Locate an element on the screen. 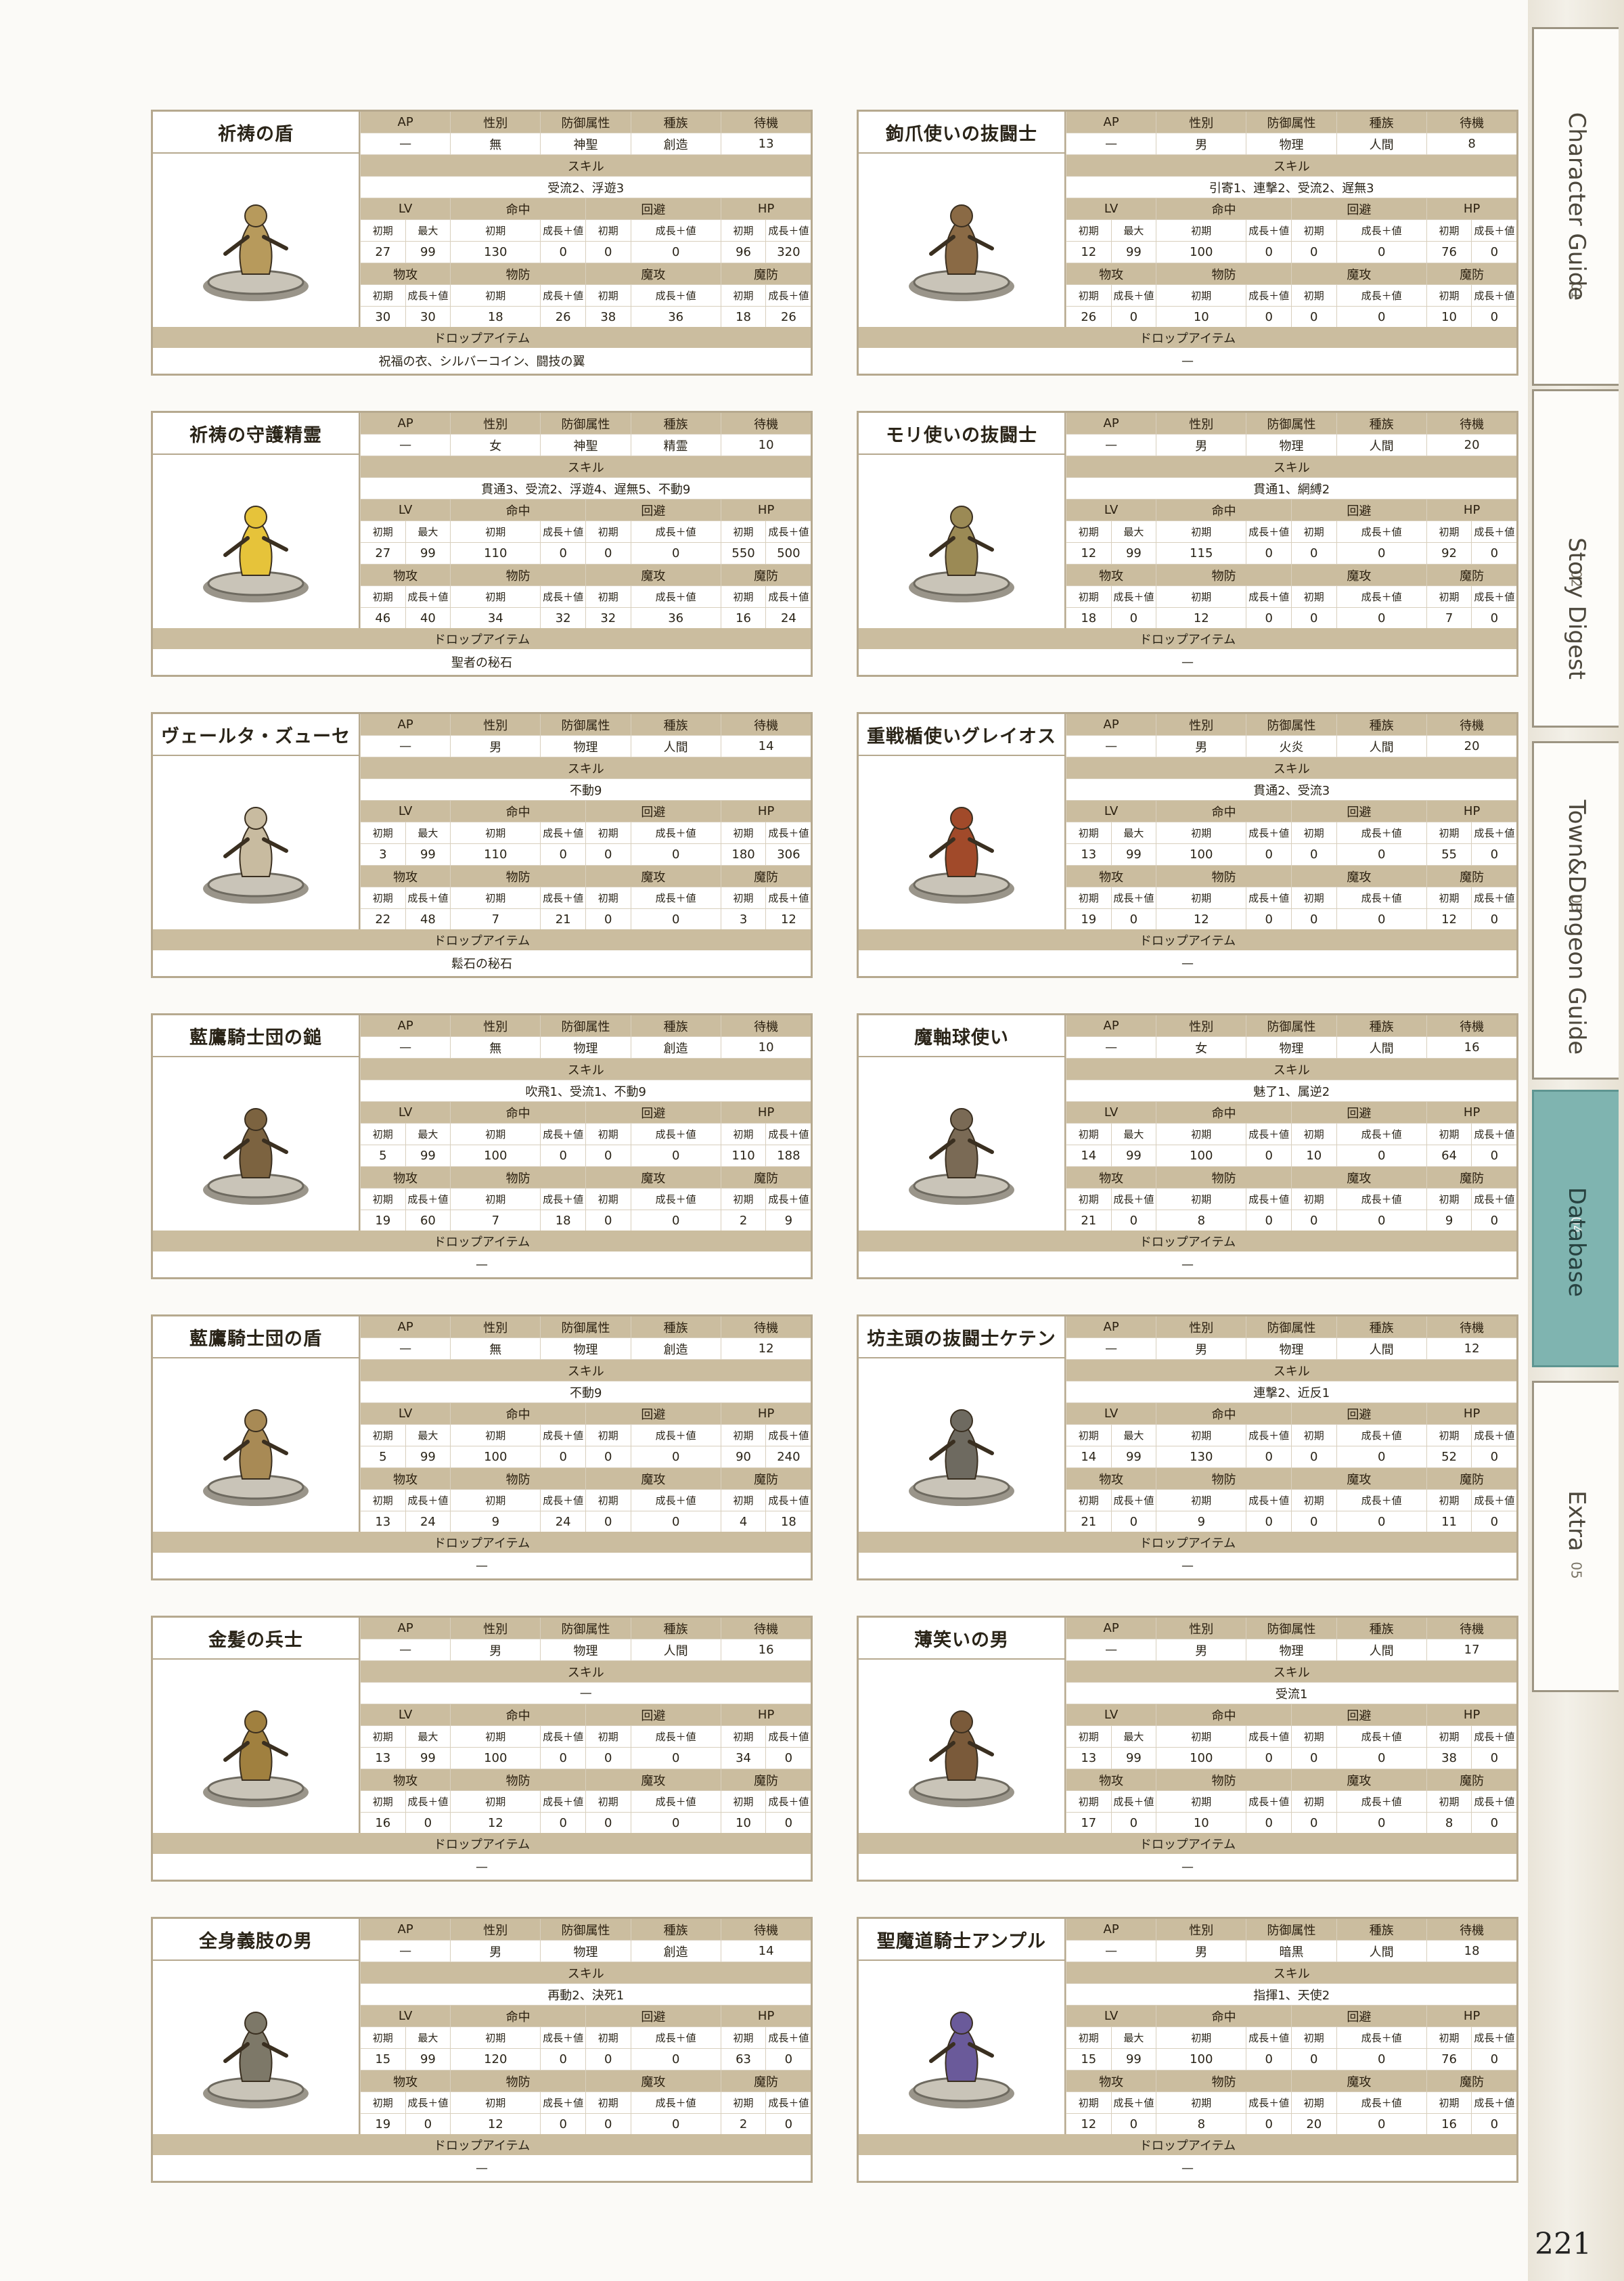 Image resolution: width=1624 pixels, height=2281 pixels. unit-name: 重戦楯使いグレイオス is located at coordinates (962, 735).